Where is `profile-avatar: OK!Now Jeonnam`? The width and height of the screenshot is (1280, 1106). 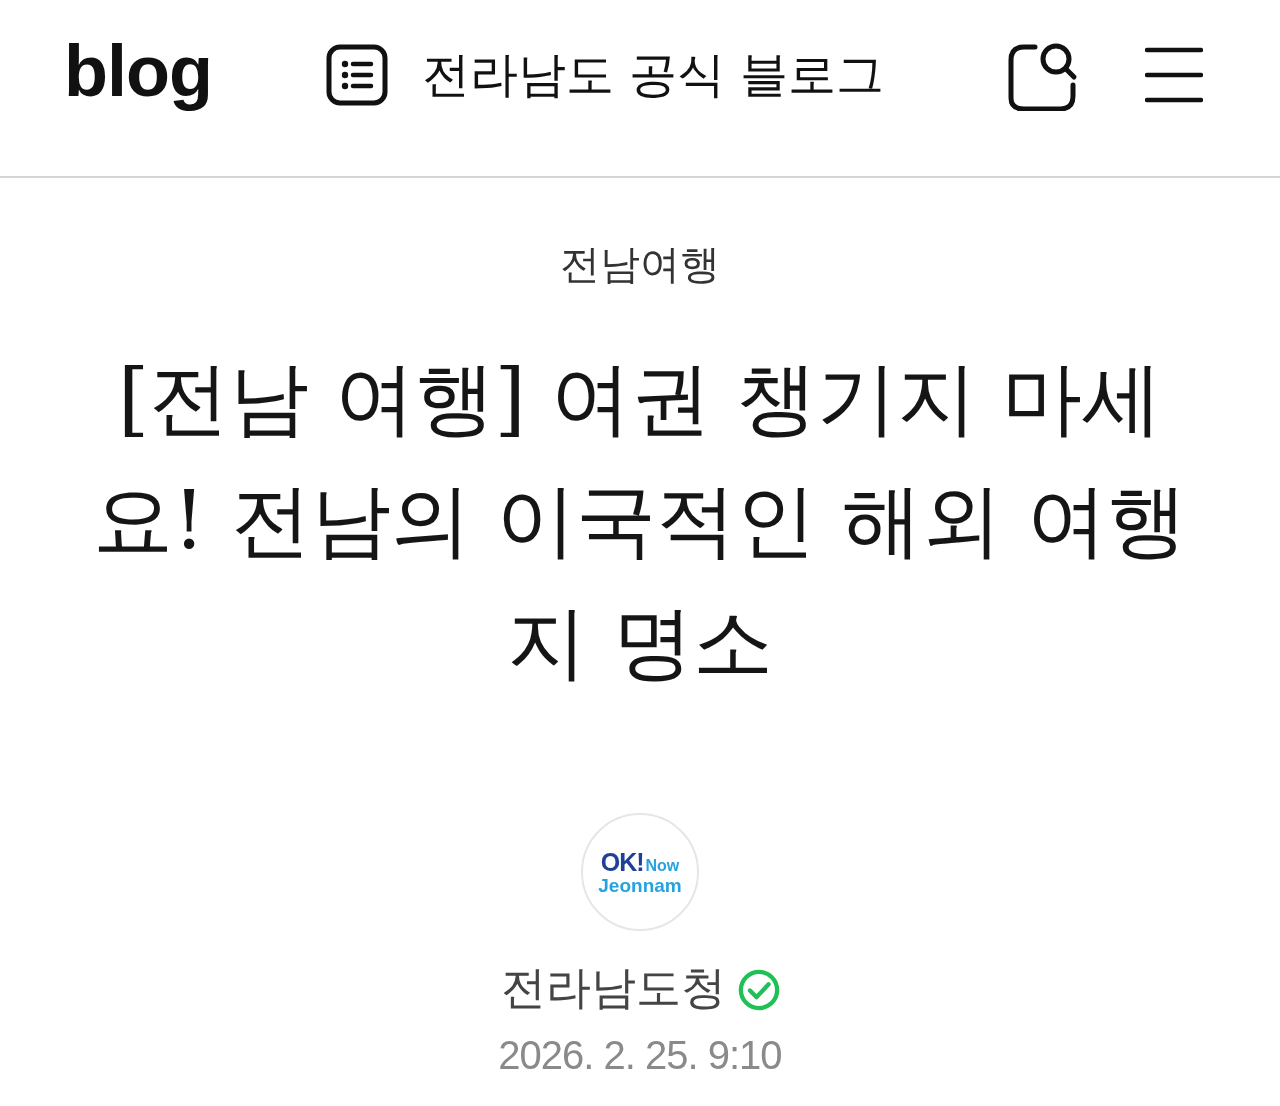 profile-avatar: OK!Now Jeonnam is located at coordinates (640, 872).